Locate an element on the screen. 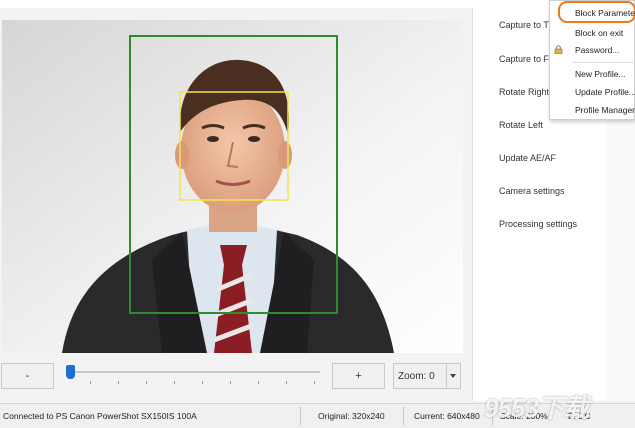  status-current-size: Current: 640x480 is located at coordinates (447, 416).